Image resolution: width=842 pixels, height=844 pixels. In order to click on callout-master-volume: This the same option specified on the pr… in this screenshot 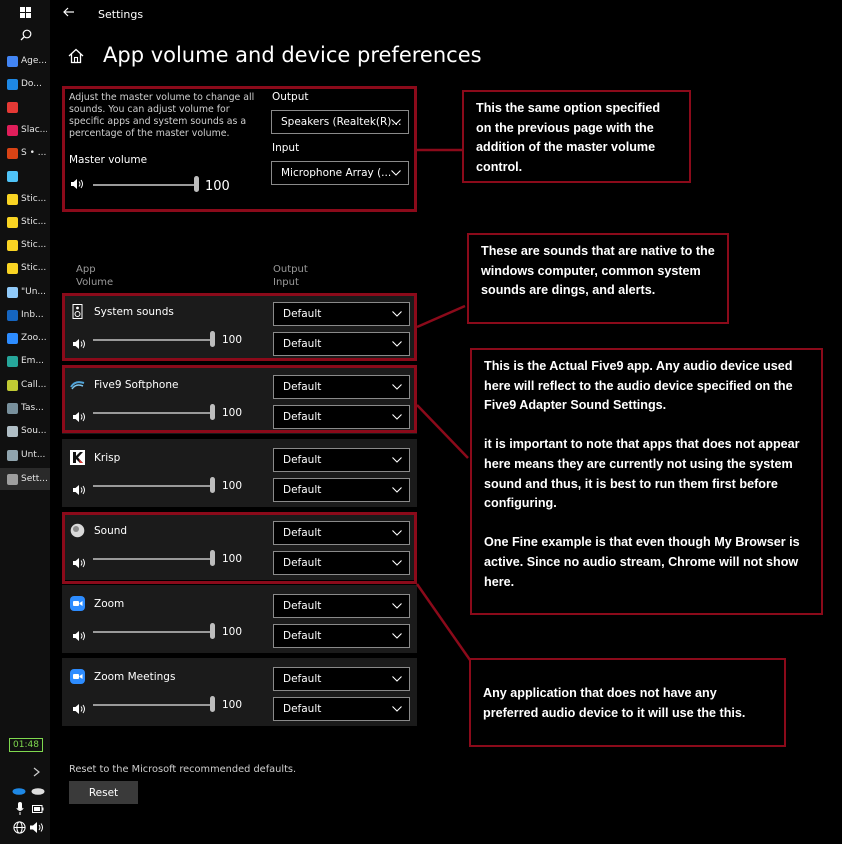, I will do `click(576, 136)`.